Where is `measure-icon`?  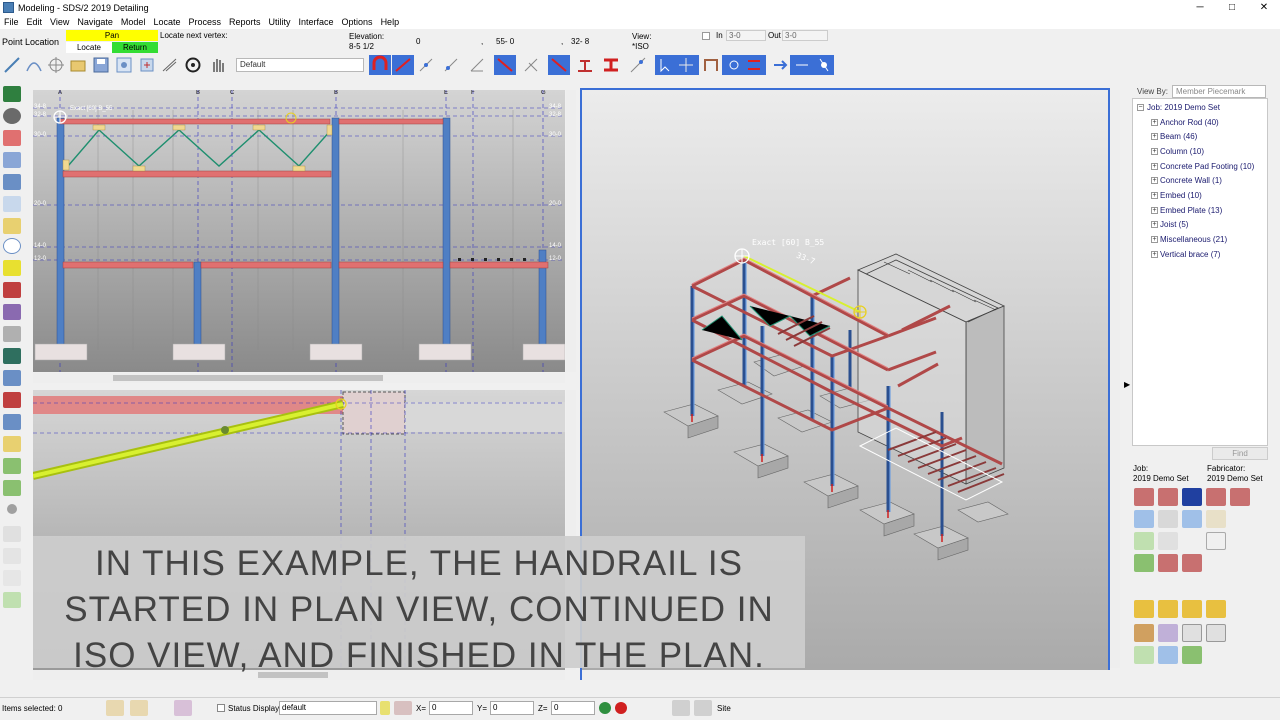 measure-icon is located at coordinates (170, 65).